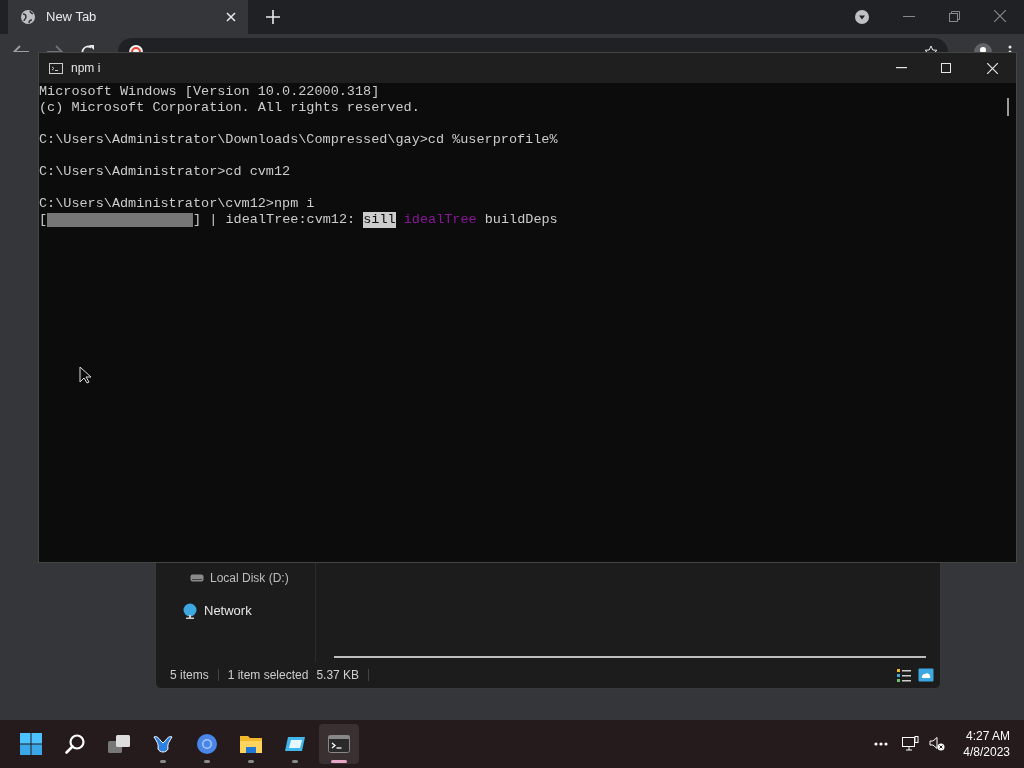 Image resolution: width=1024 pixels, height=768 pixels. What do you see at coordinates (210, 92) in the screenshot?
I see `console-line: Microsoft Windows [Version 10.0.22000.318]` at bounding box center [210, 92].